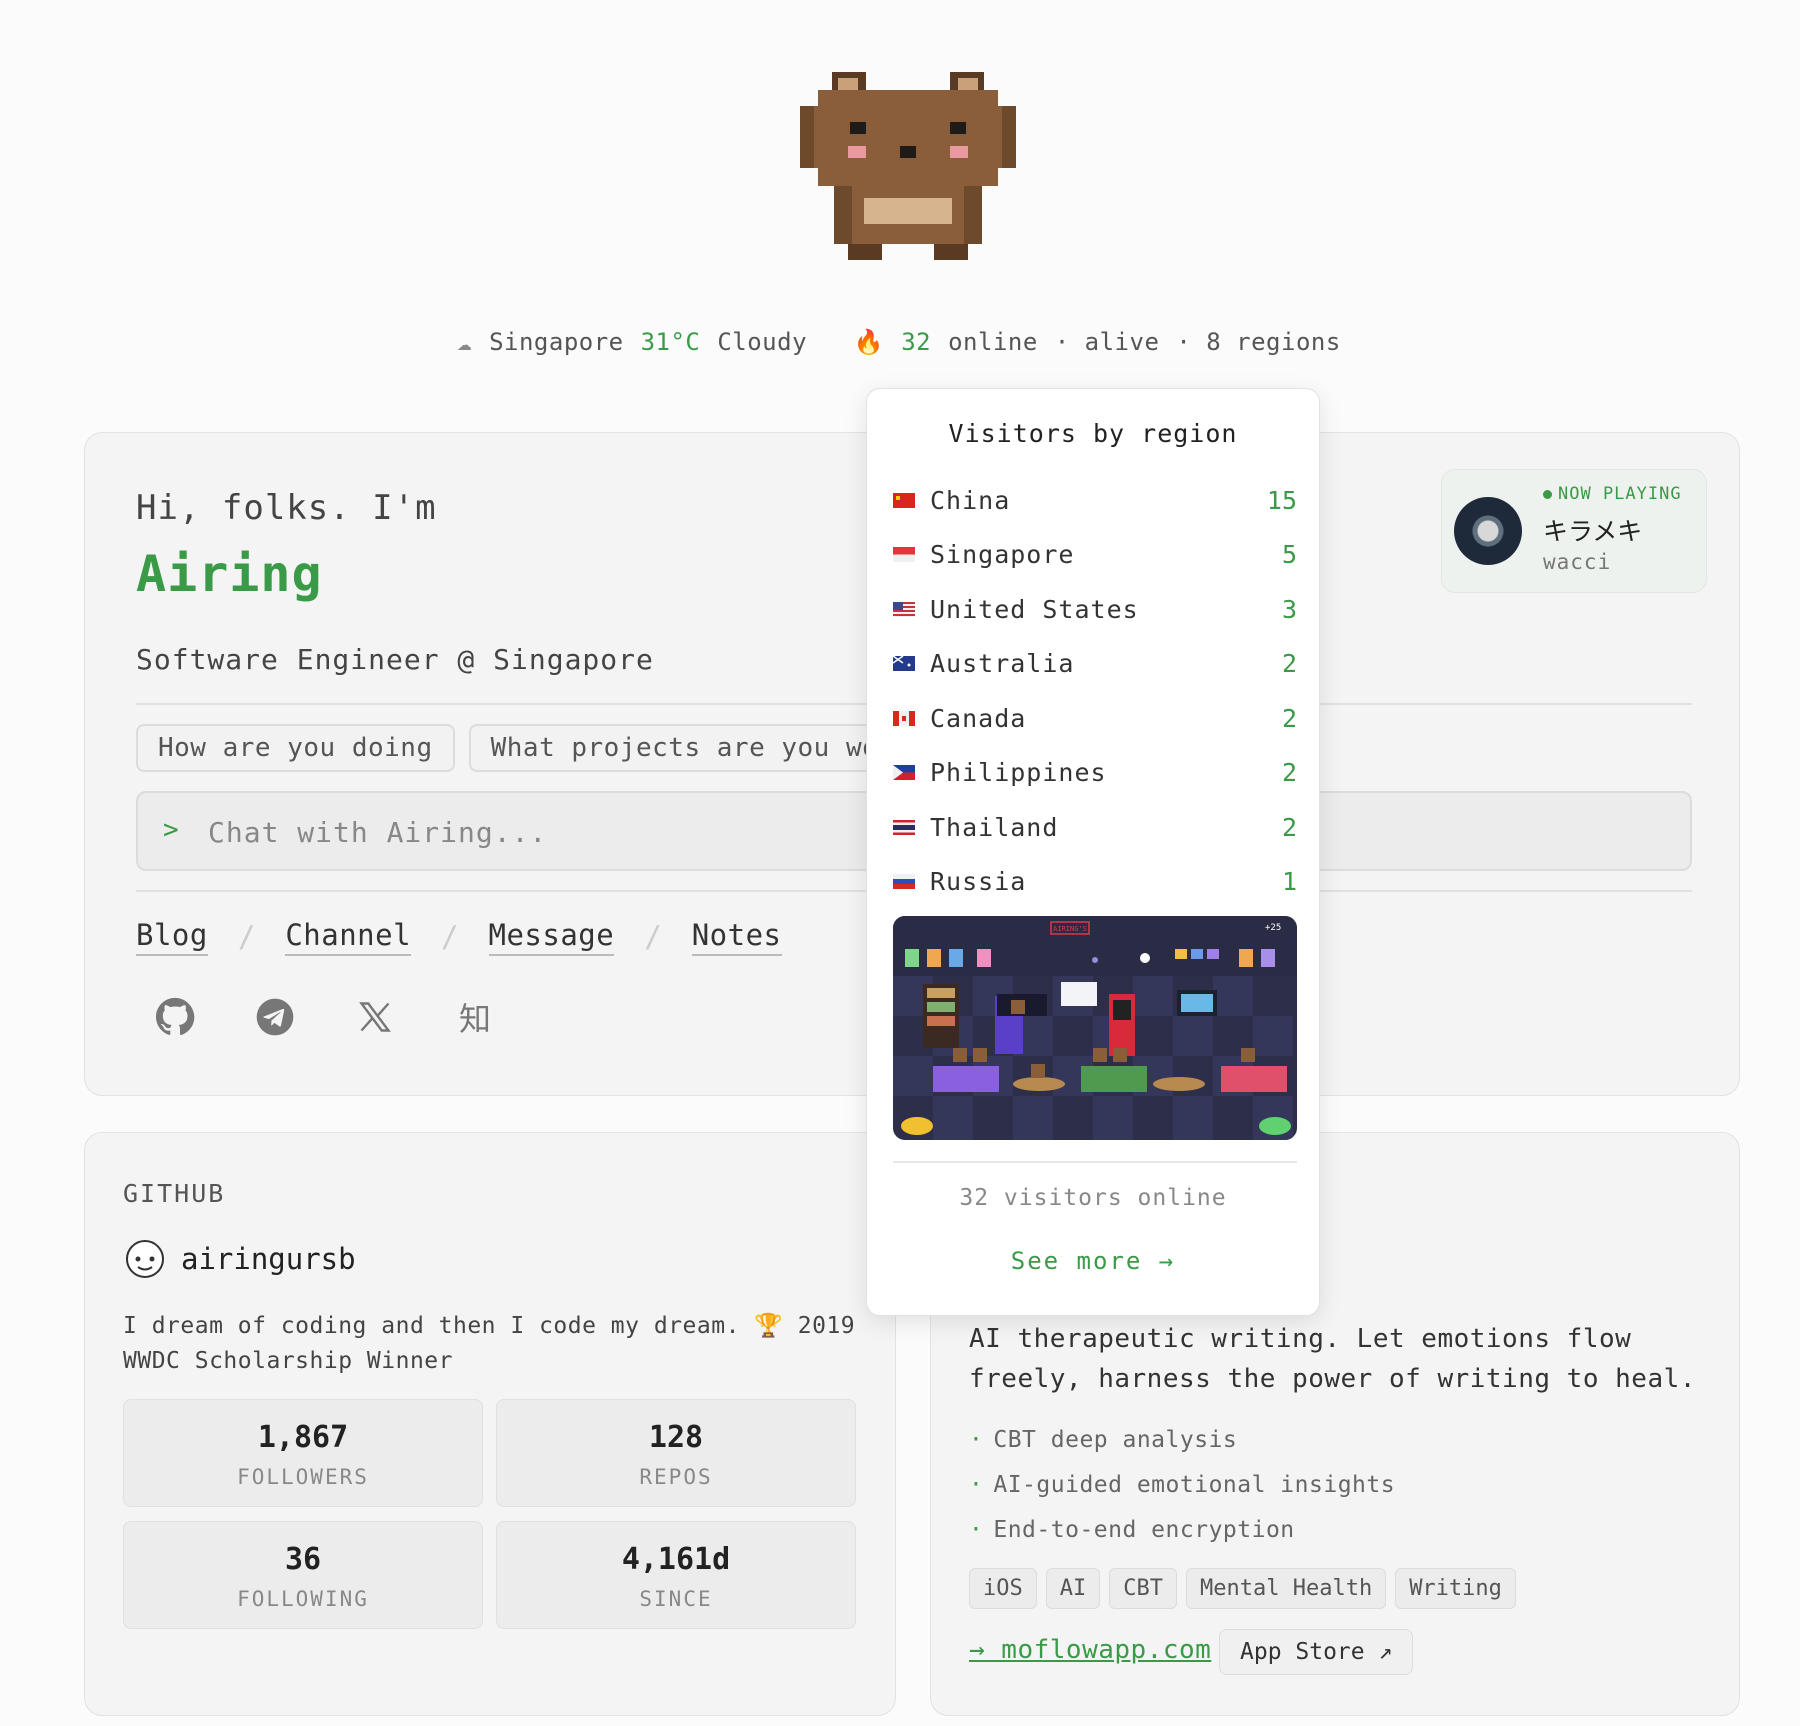 This screenshot has width=1800, height=1726. I want to click on now-playing-label: NOW PLAYING, so click(1612, 494).